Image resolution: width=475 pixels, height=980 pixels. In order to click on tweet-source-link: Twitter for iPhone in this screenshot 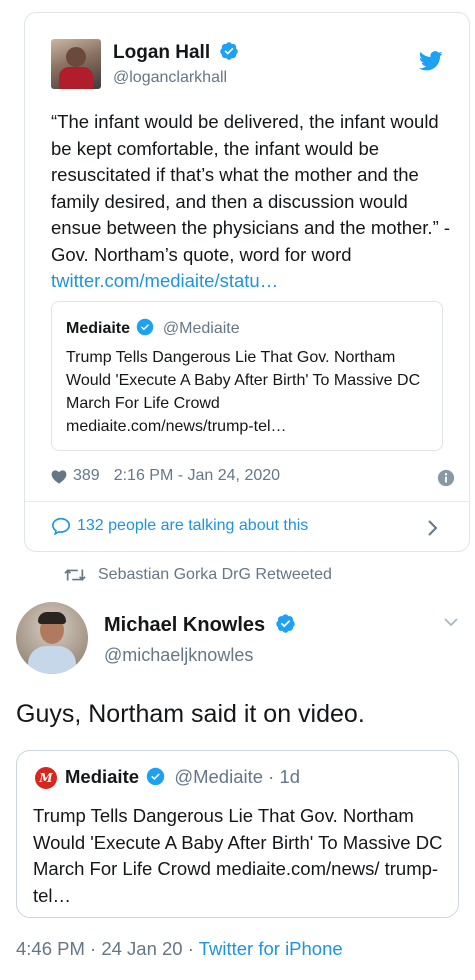, I will do `click(271, 948)`.